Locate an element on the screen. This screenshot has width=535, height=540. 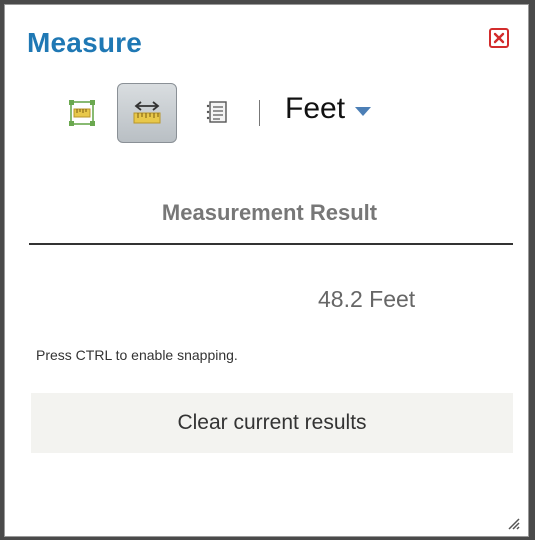
resize-handle-icon is located at coordinates (513, 523).